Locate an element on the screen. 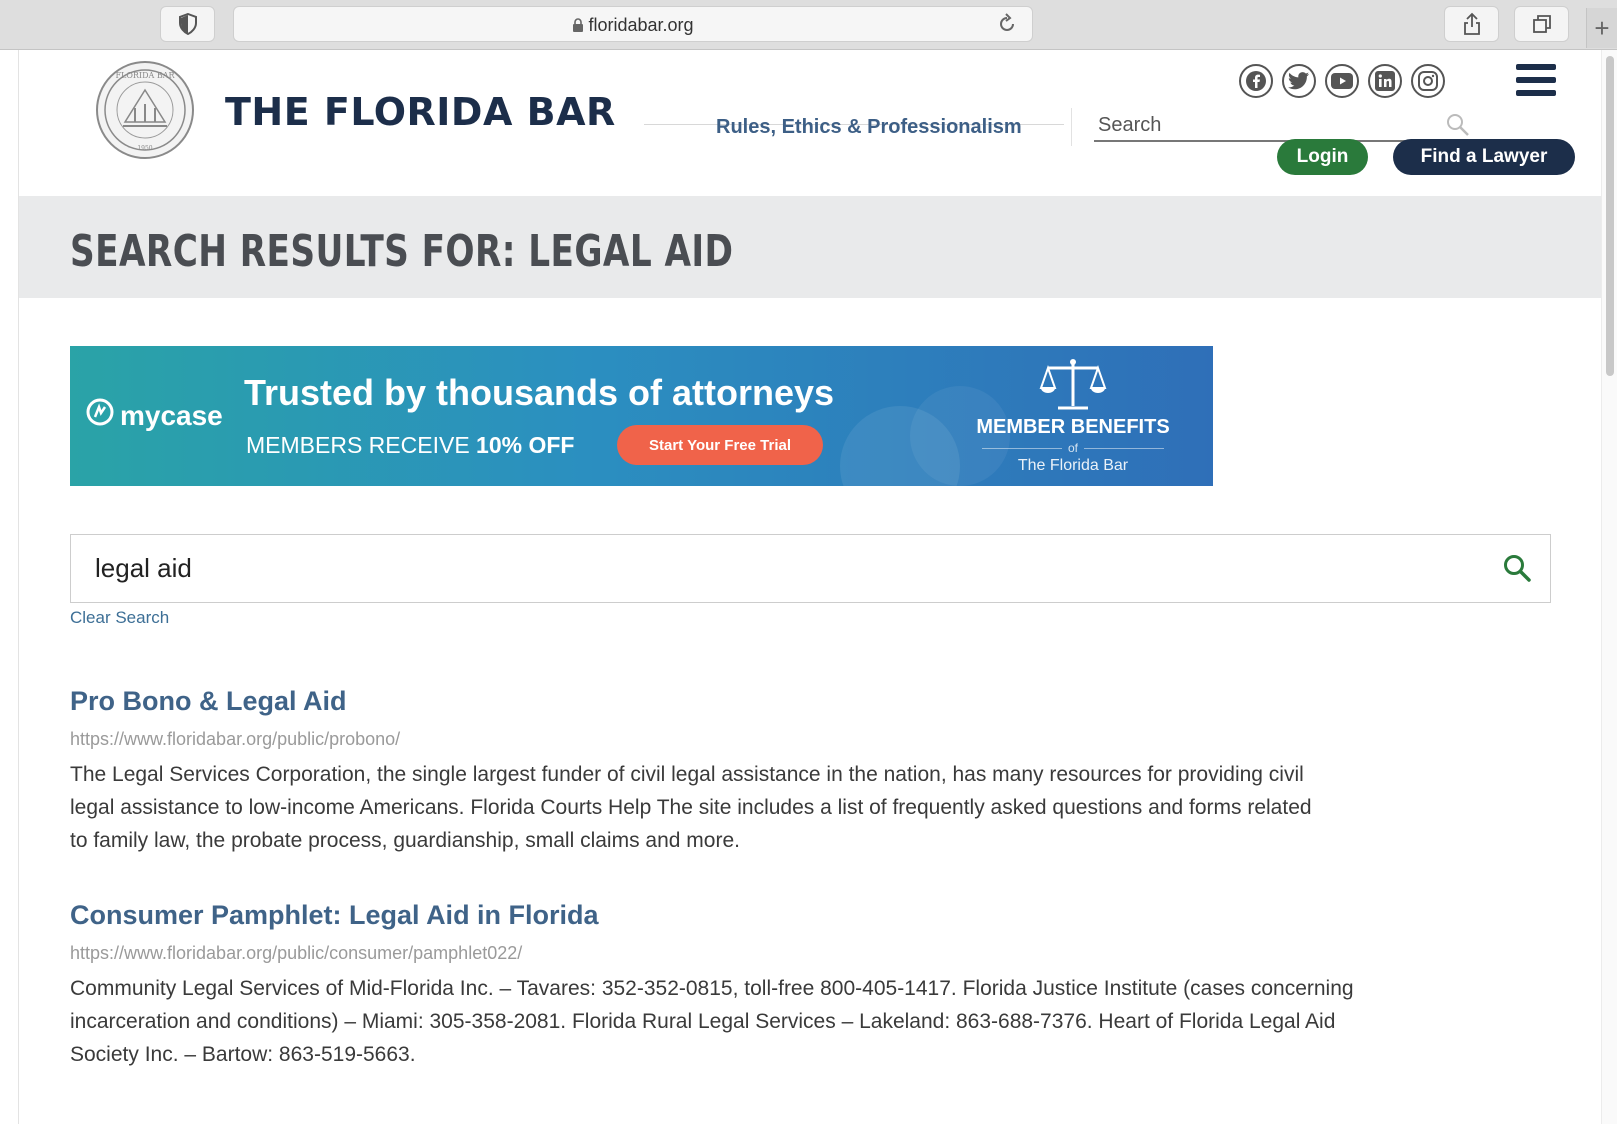 The width and height of the screenshot is (1617, 1124). site-search-placeholder: Search is located at coordinates (1130, 125).